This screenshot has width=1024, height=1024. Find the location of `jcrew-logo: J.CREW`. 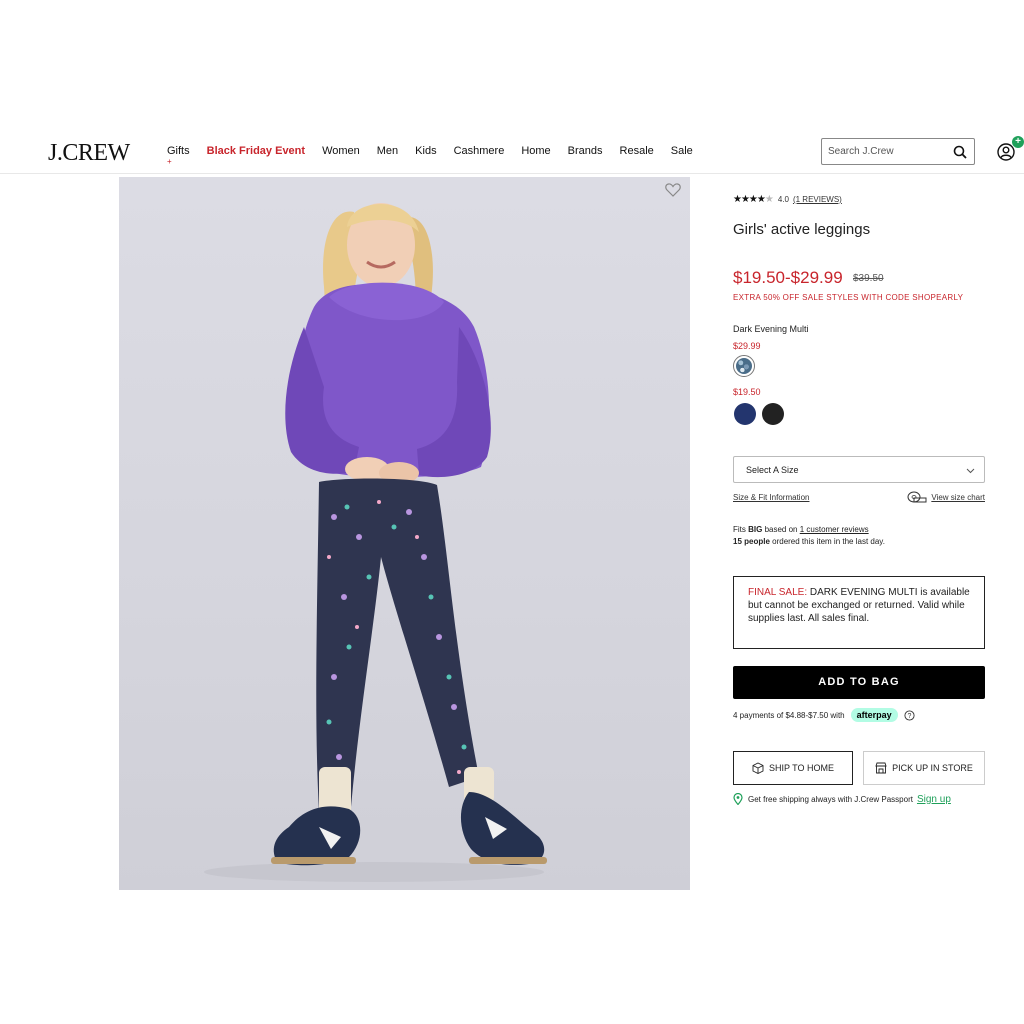

jcrew-logo: J.CREW is located at coordinates (89, 153).